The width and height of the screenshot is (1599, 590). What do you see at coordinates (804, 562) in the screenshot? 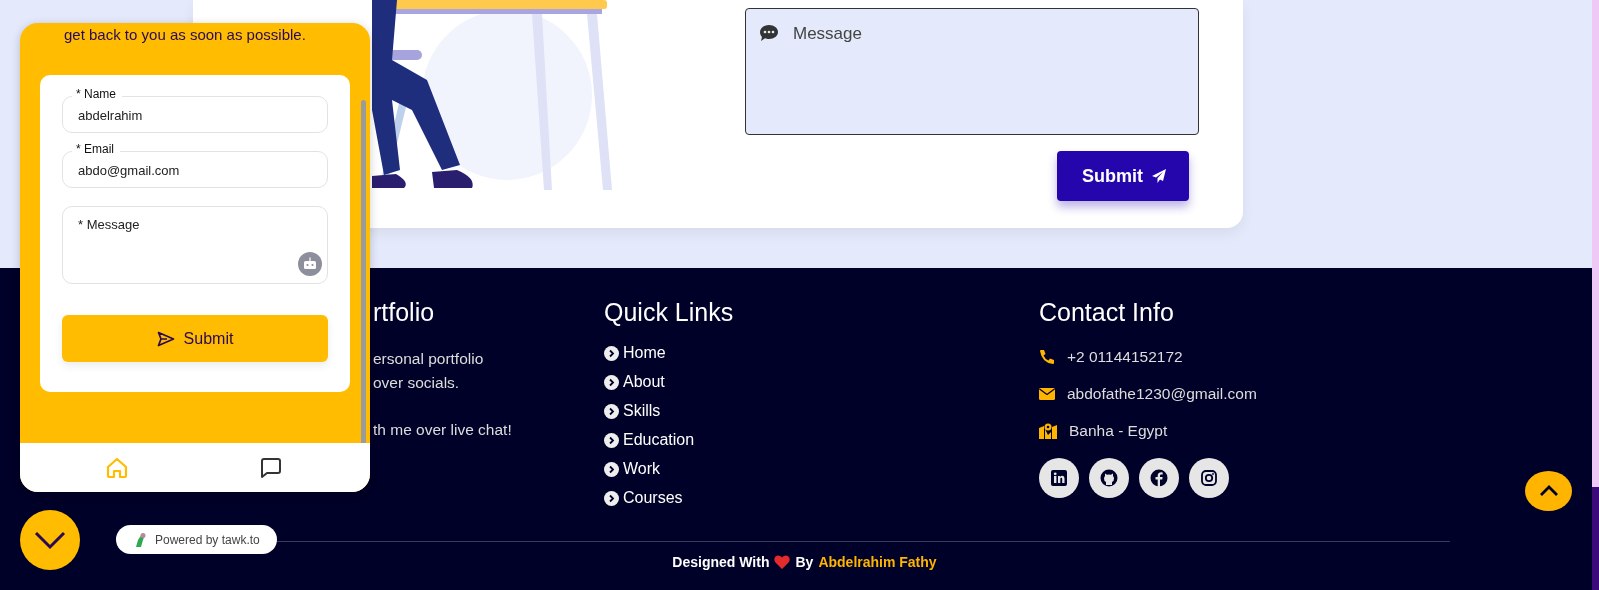
I see `credit-text: By` at bounding box center [804, 562].